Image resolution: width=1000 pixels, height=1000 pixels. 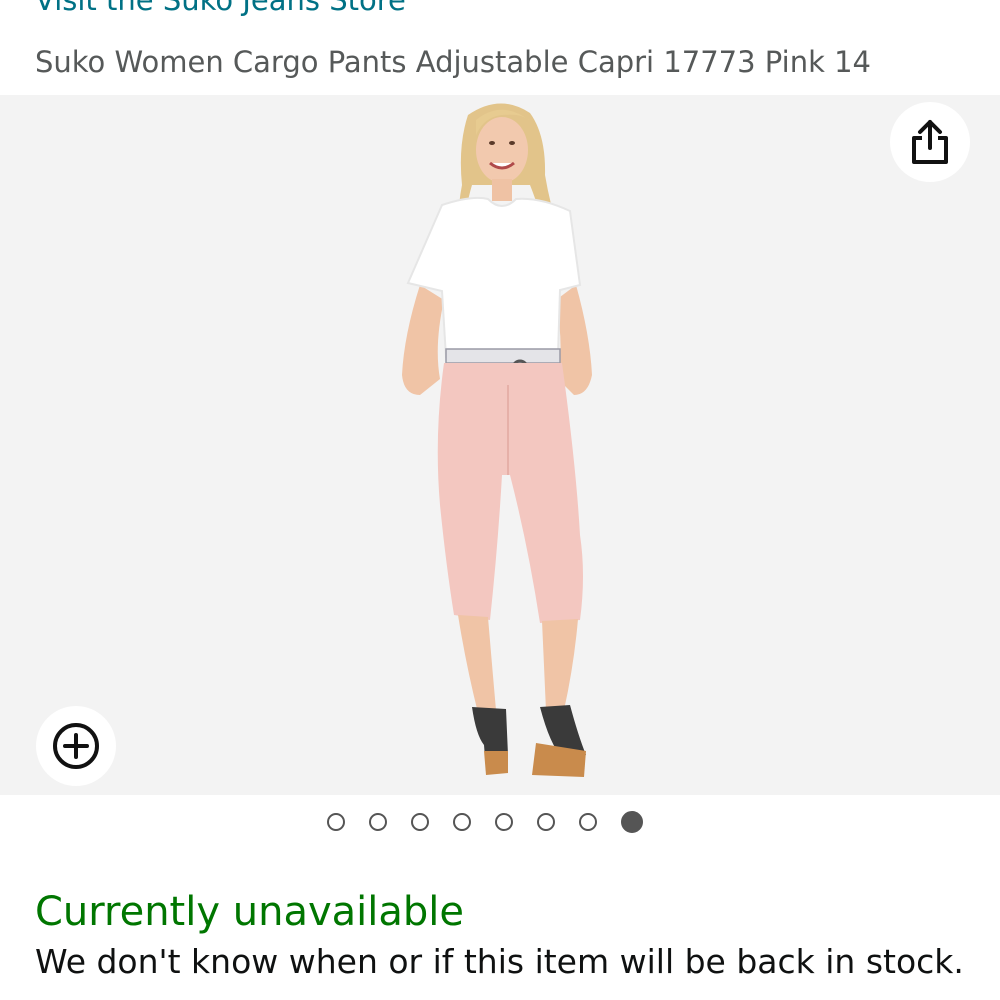 What do you see at coordinates (220, 7) in the screenshot?
I see `store-link: Visit the Suko Jeans Store` at bounding box center [220, 7].